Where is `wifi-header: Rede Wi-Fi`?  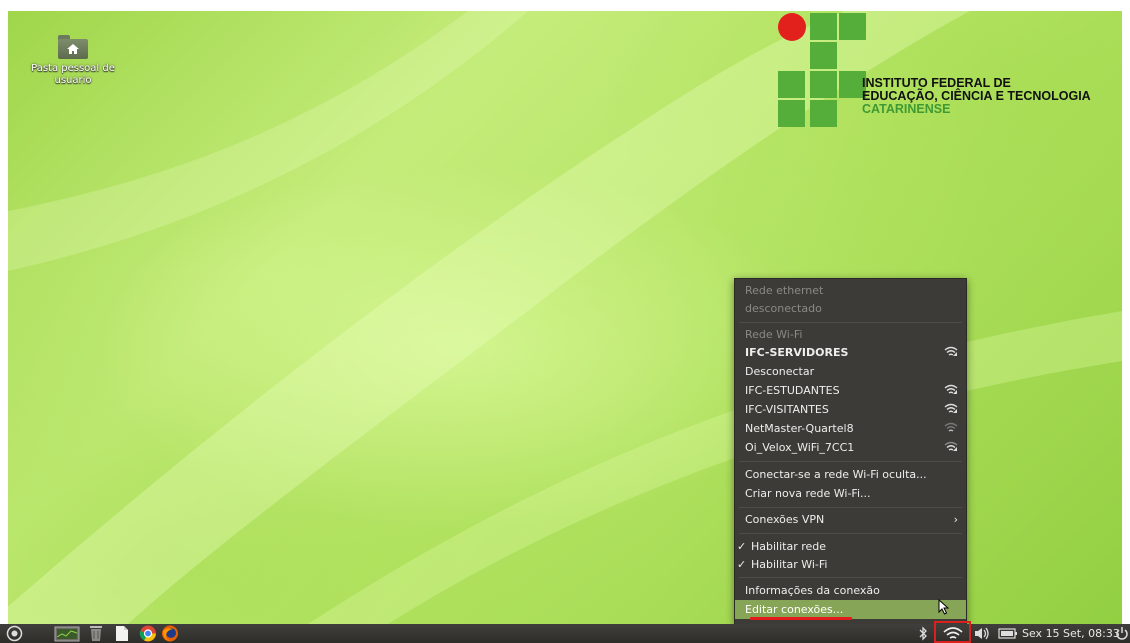 wifi-header: Rede Wi-Fi is located at coordinates (774, 334).